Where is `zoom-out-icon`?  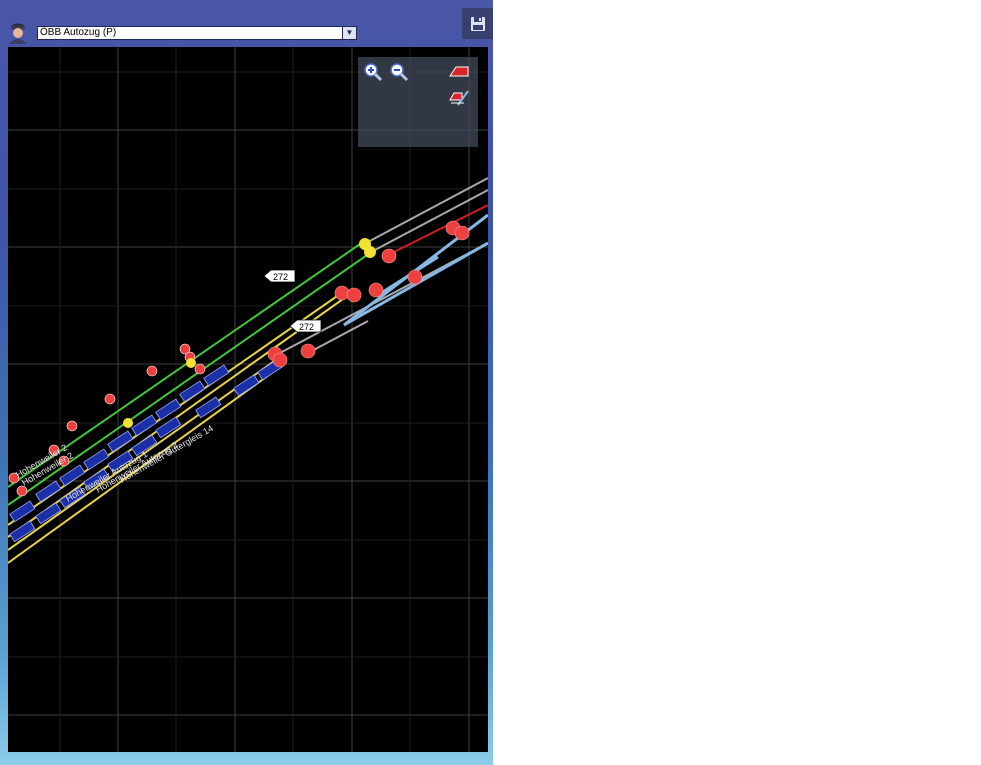
zoom-out-icon is located at coordinates (399, 72).